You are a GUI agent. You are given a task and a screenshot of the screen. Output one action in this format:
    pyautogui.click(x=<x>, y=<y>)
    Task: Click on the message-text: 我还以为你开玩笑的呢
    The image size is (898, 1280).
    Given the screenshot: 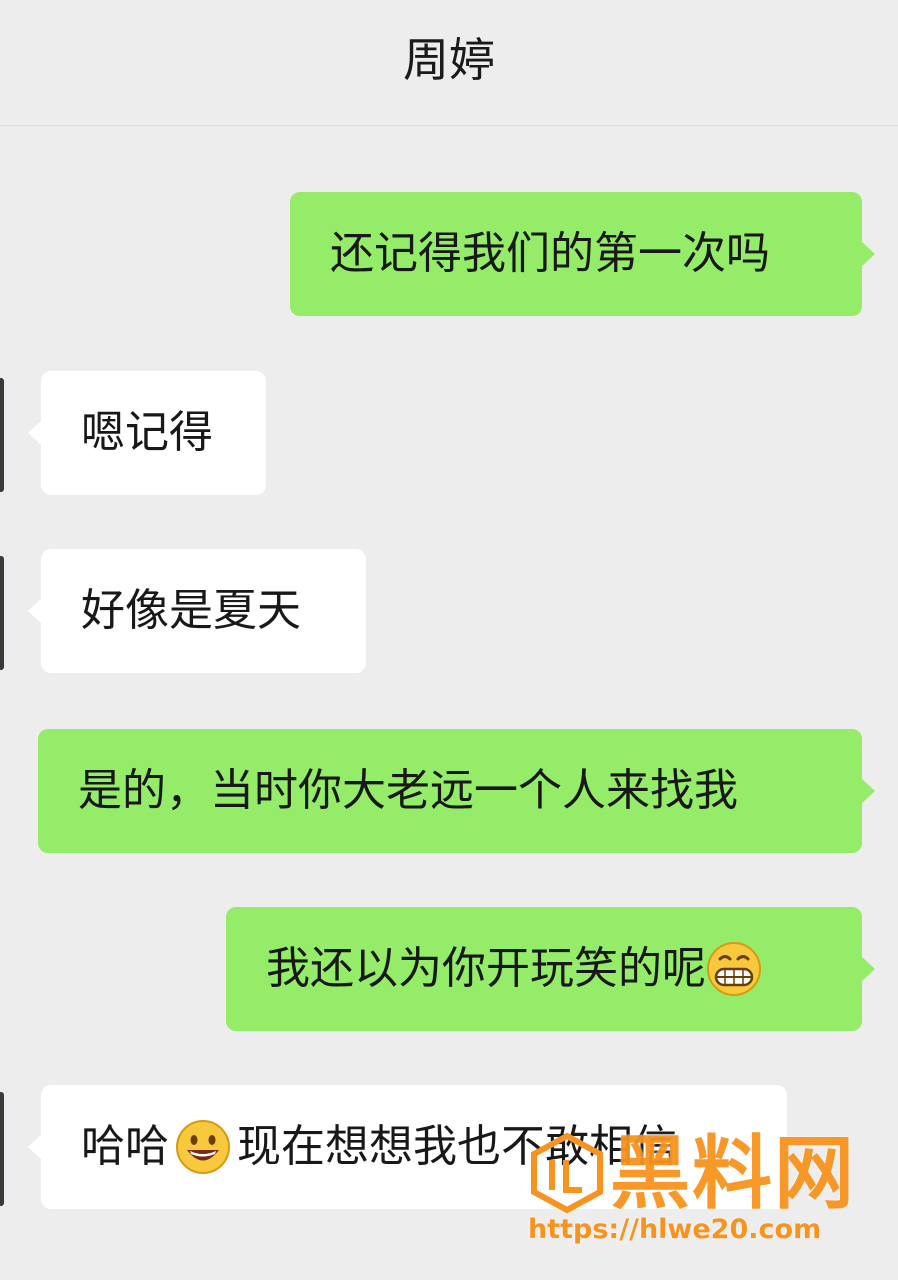 What is the action you would take?
    pyautogui.click(x=486, y=968)
    